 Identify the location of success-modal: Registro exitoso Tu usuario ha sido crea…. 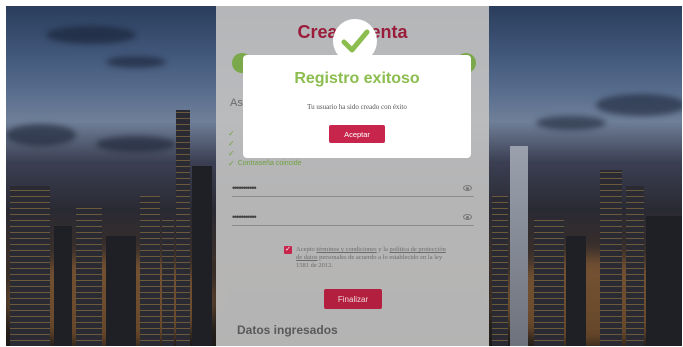
(357, 106).